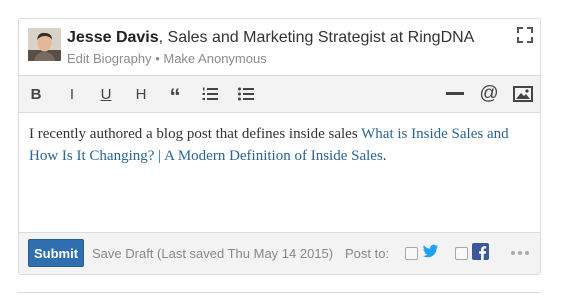  What do you see at coordinates (279, 94) in the screenshot?
I see `formatting-toolbar: B I U H “ @` at bounding box center [279, 94].